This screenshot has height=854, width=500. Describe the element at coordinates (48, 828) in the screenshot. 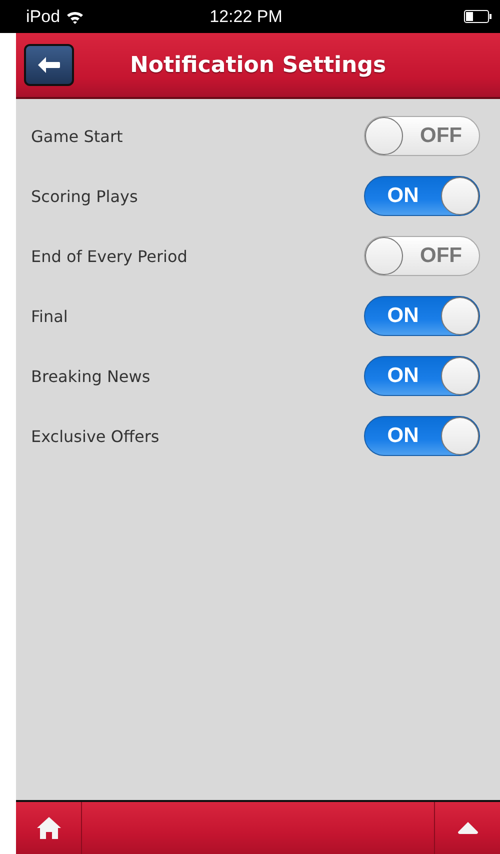

I see `home-icon` at that location.